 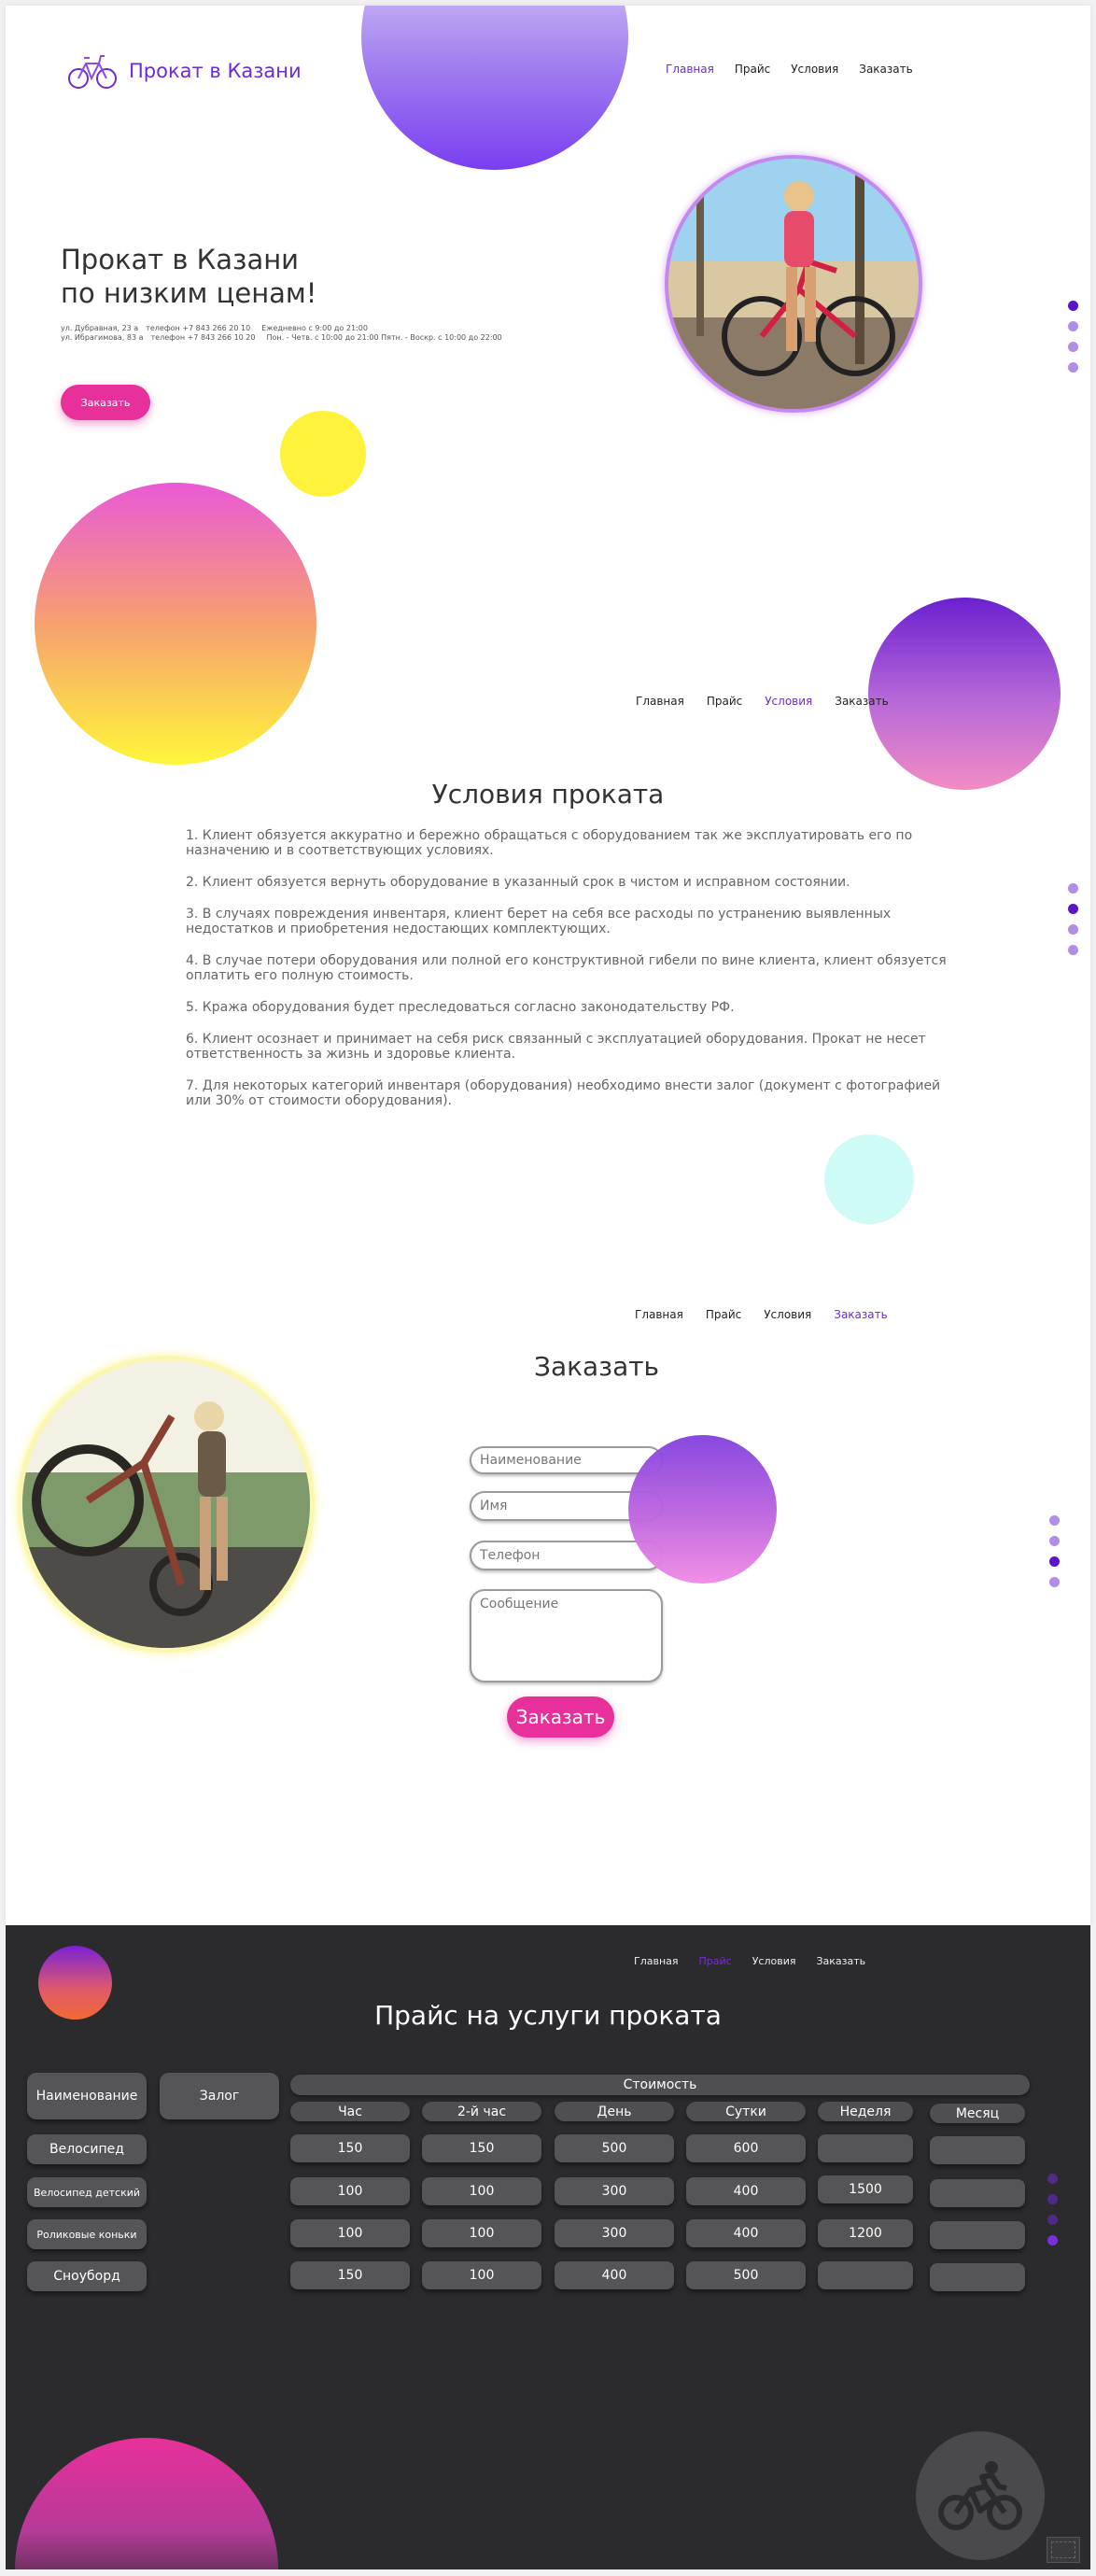 I want to click on product-select: Наименование ⌄, so click(x=566, y=1460).